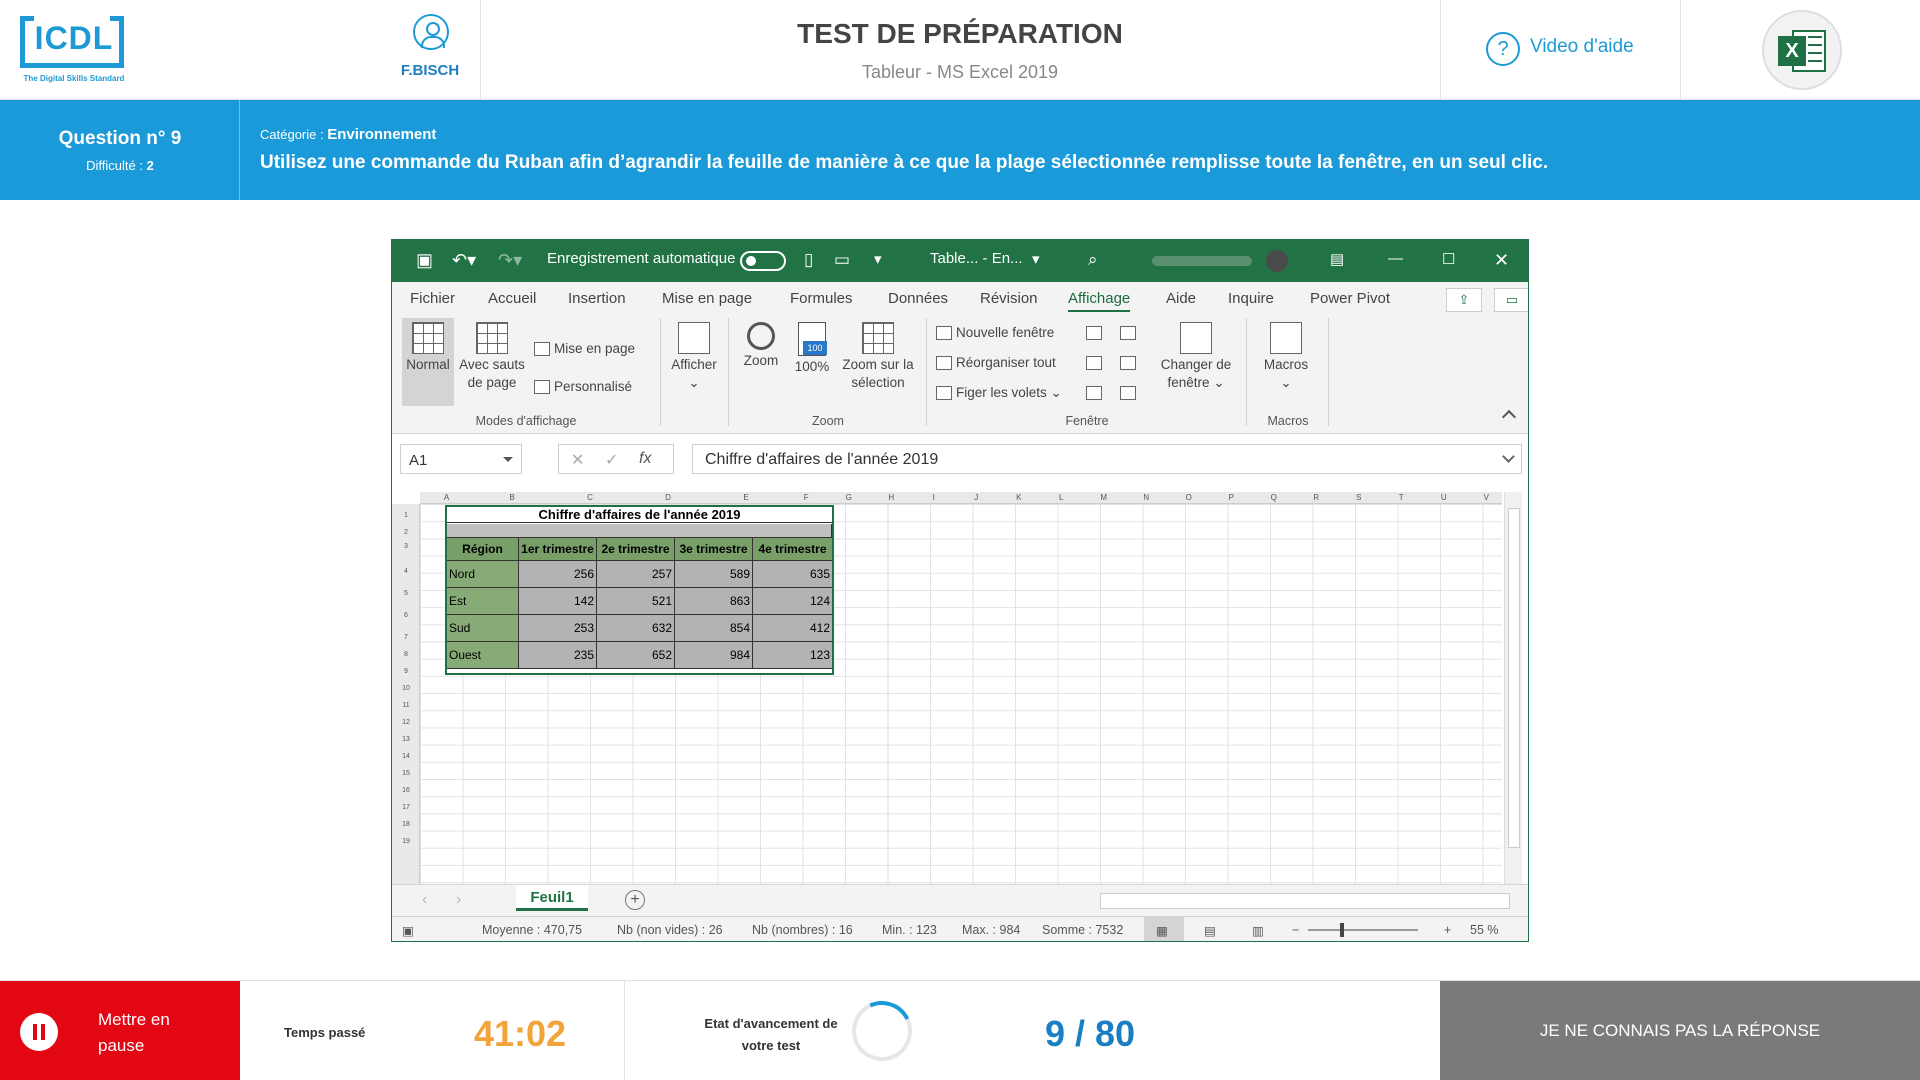 The width and height of the screenshot is (1920, 1080). I want to click on column-header: C, so click(590, 497).